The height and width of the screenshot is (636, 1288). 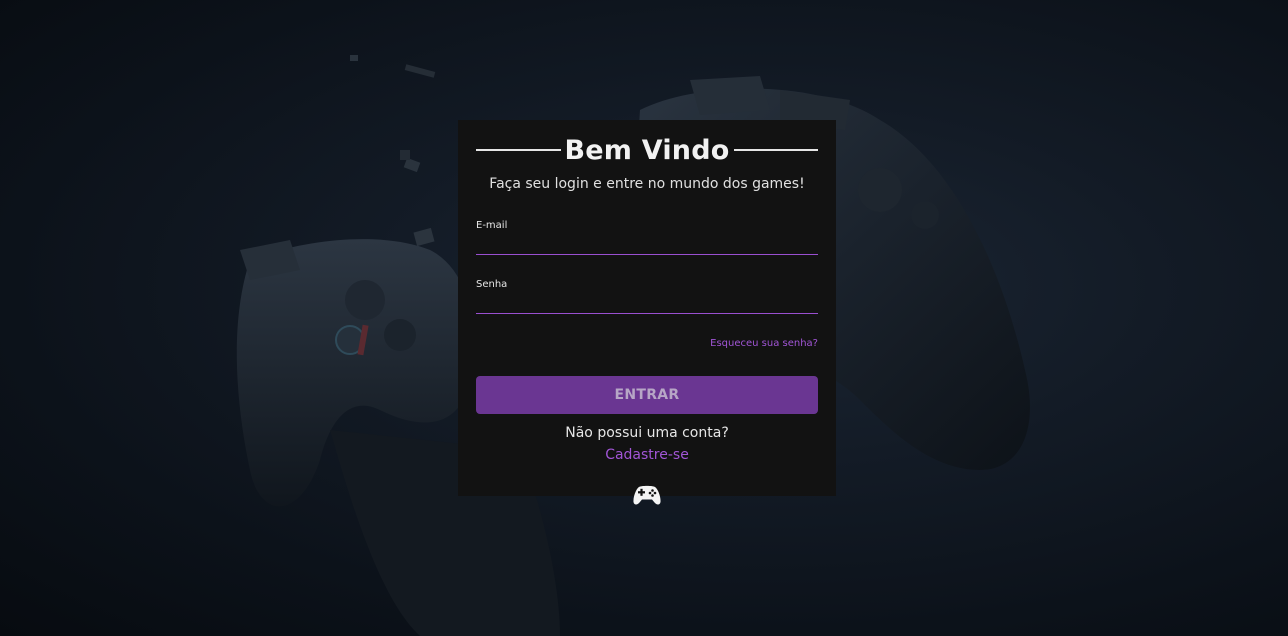 What do you see at coordinates (647, 433) in the screenshot?
I see `no-account-text: Não possui uma conta?` at bounding box center [647, 433].